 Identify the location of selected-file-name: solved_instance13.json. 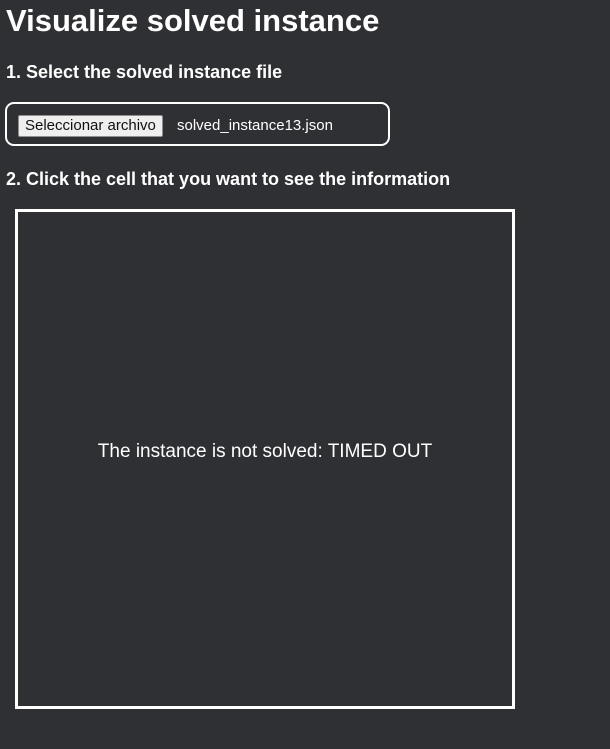
(255, 125).